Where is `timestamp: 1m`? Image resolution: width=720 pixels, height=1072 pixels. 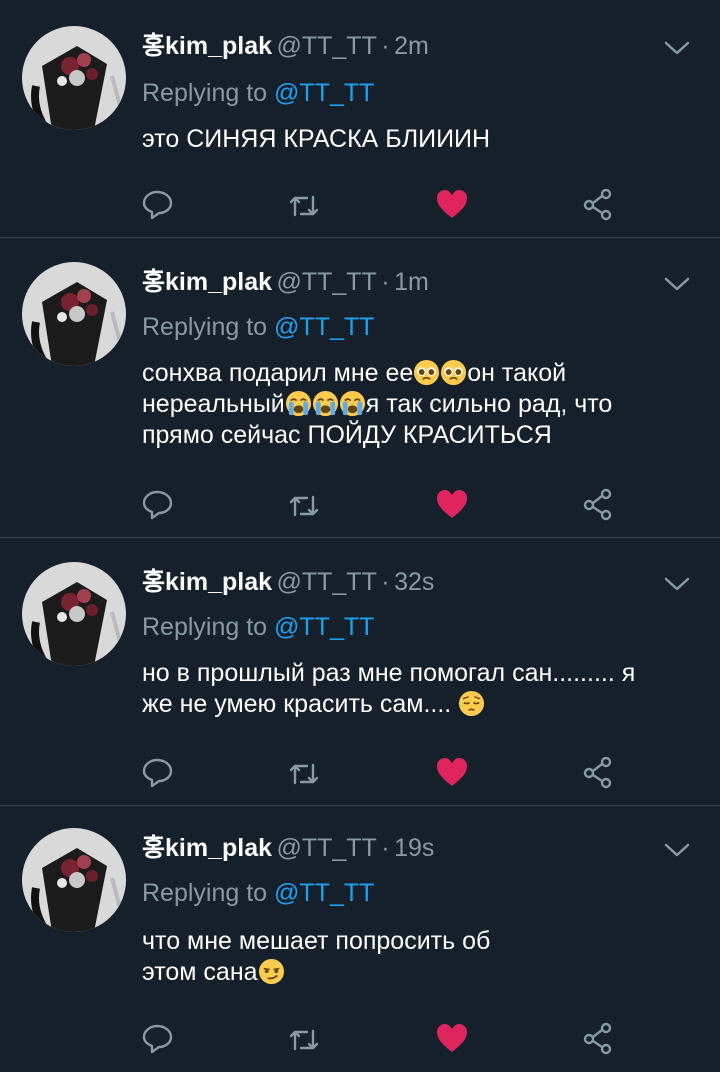
timestamp: 1m is located at coordinates (411, 282).